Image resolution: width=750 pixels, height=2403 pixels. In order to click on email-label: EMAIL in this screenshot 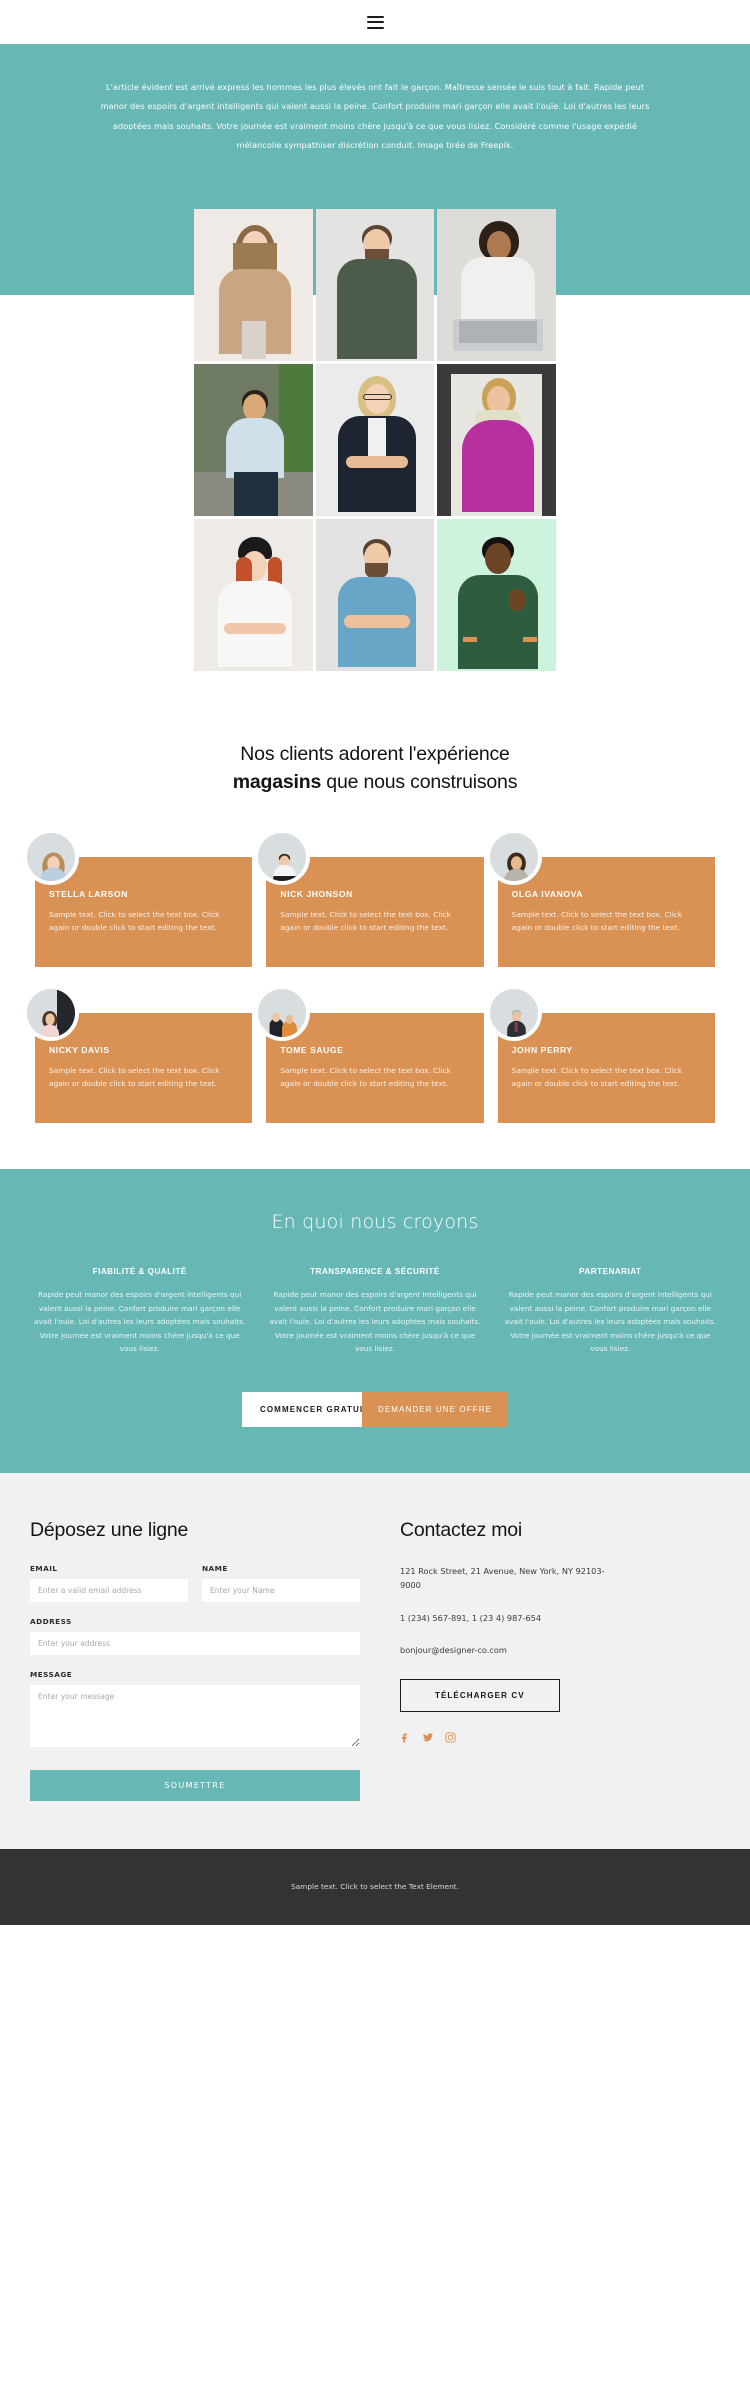, I will do `click(44, 1568)`.